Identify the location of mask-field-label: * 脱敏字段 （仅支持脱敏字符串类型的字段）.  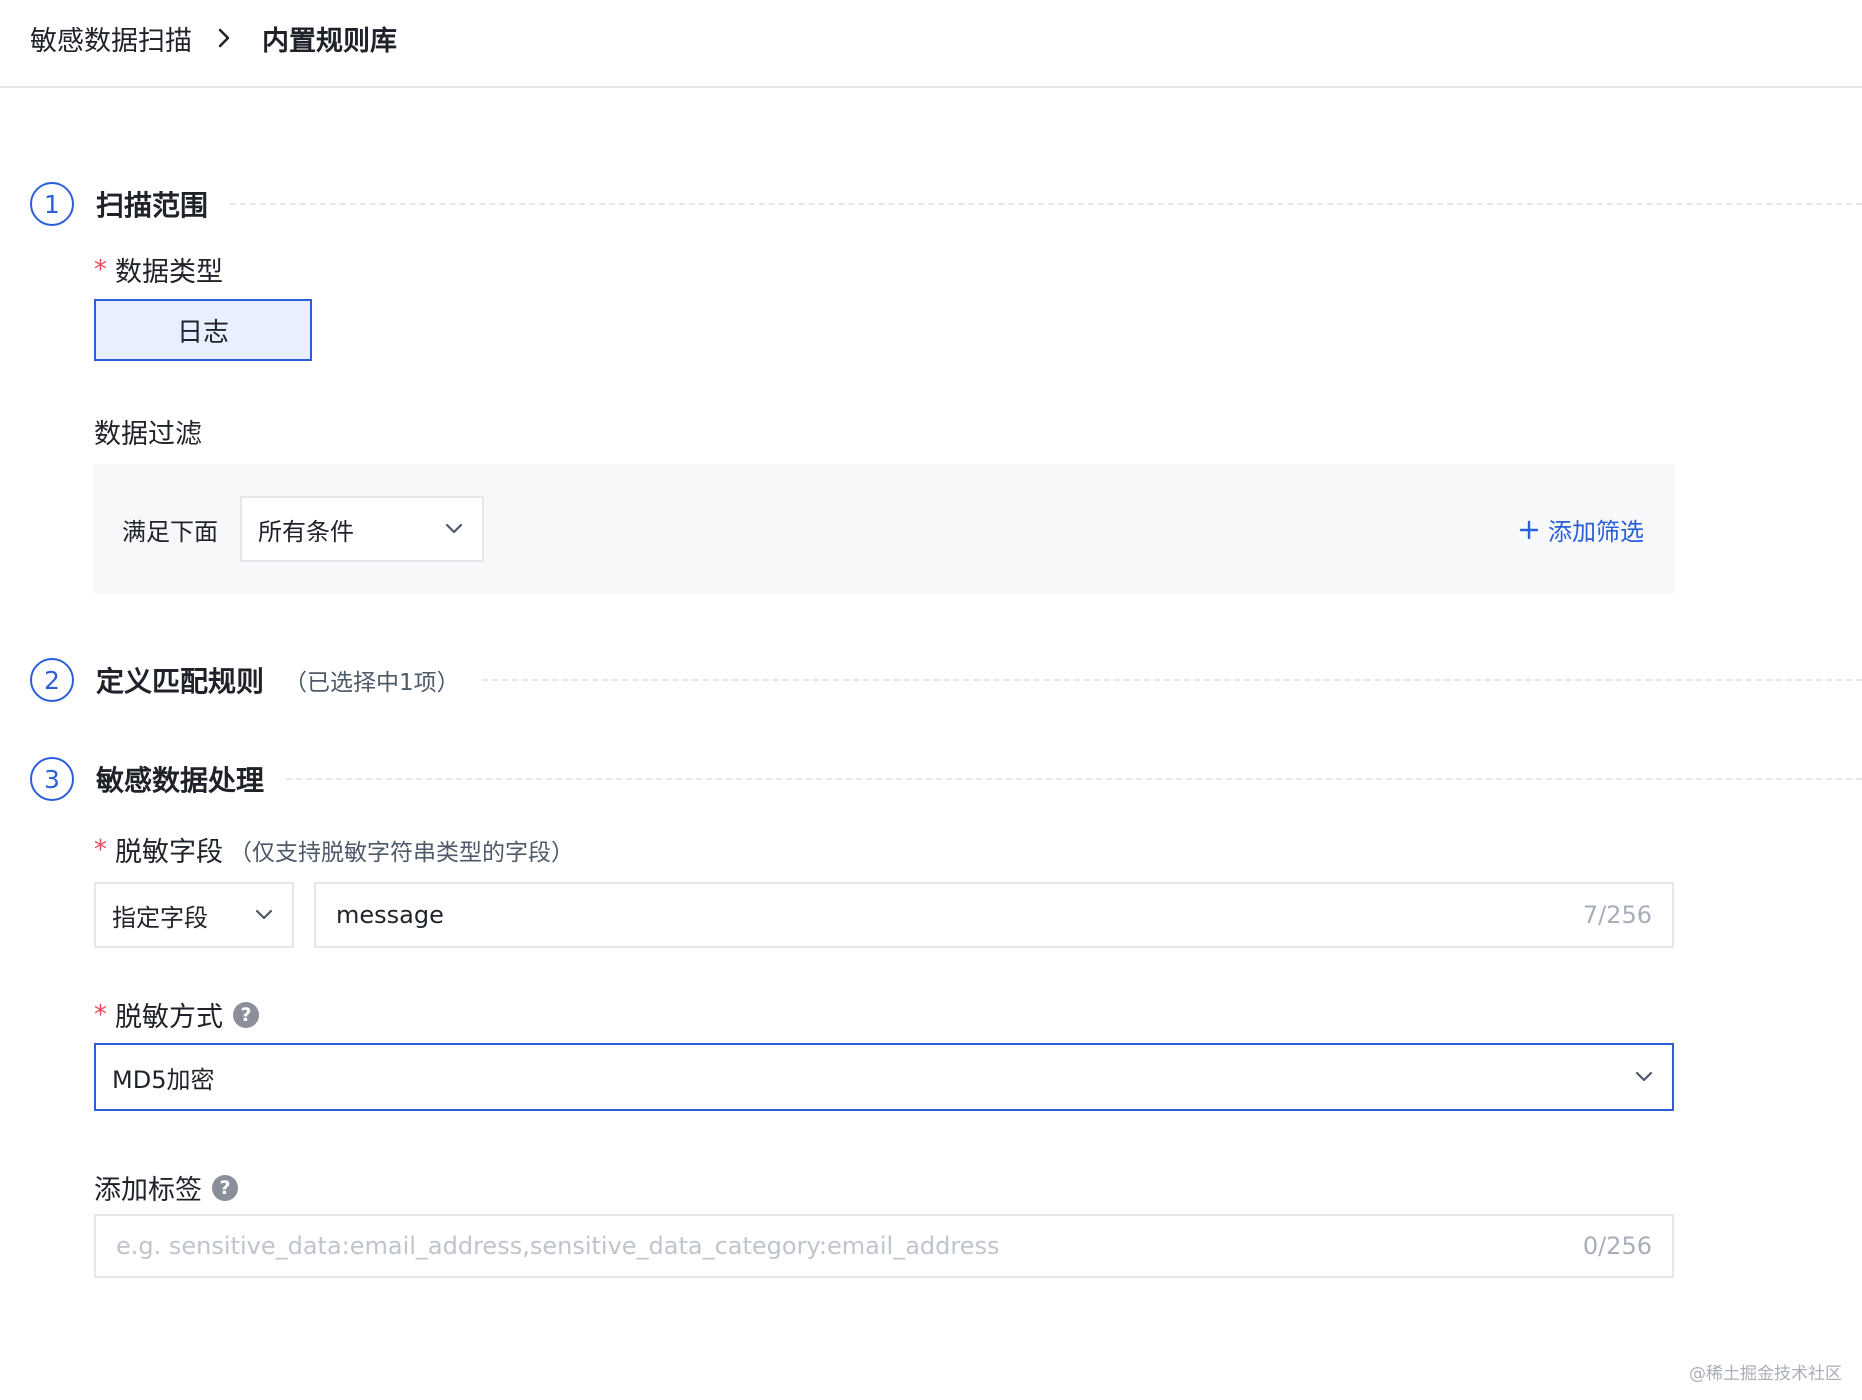
(334, 851).